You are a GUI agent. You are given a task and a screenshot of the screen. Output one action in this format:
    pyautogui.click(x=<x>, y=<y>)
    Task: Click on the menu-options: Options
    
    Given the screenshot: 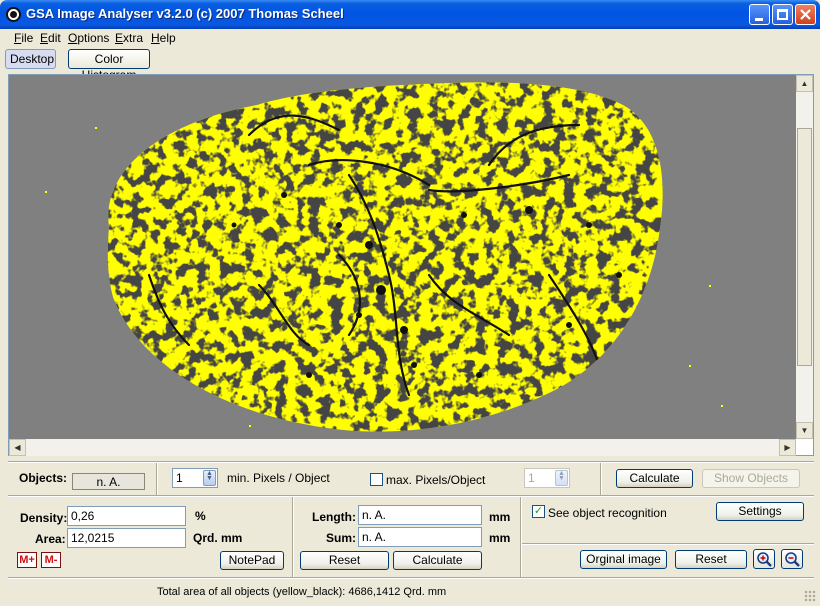 What is the action you would take?
    pyautogui.click(x=88, y=38)
    